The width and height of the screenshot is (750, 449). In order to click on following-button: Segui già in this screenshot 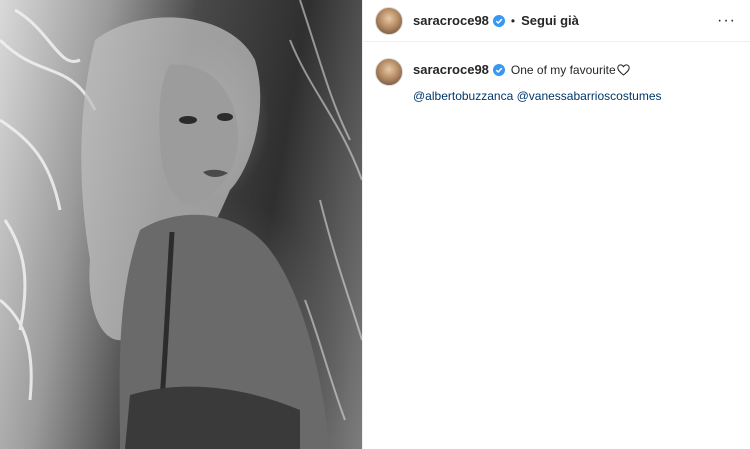, I will do `click(550, 20)`.